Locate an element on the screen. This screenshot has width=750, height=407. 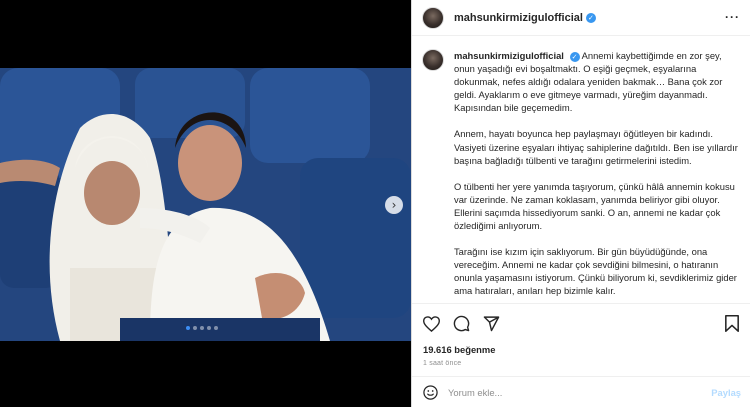
comment-bar: Paylaş is located at coordinates (581, 391).